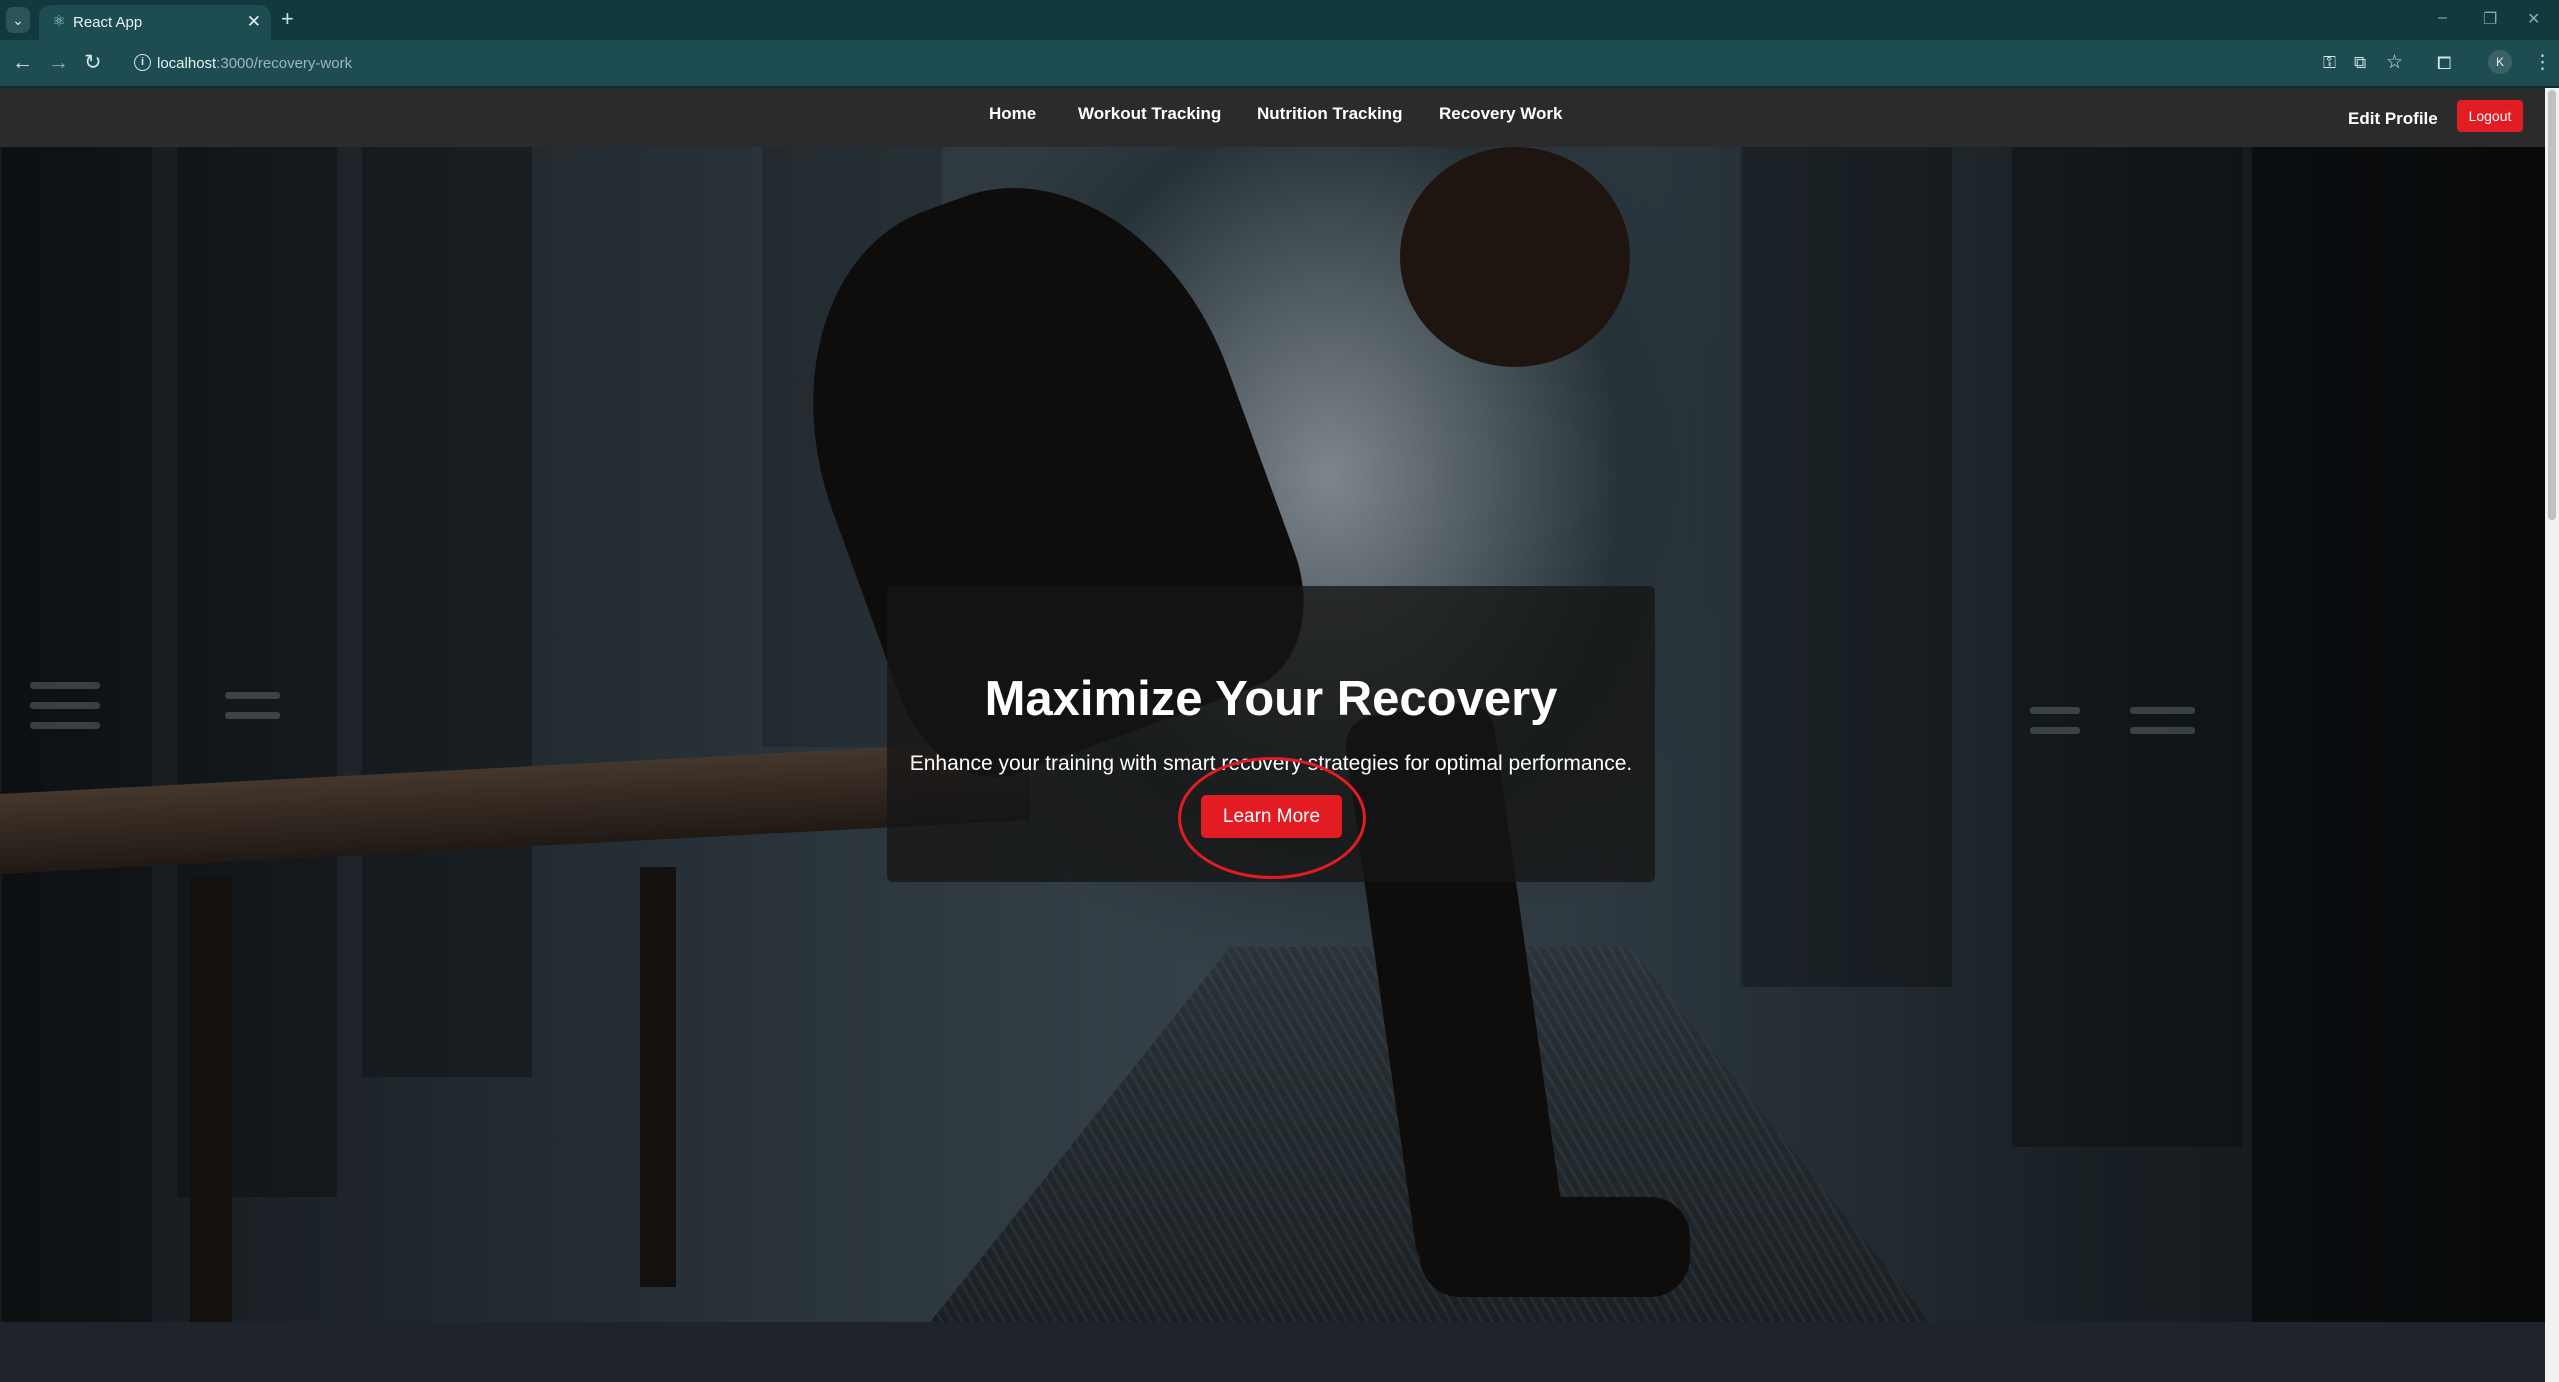 The image size is (2559, 1382). What do you see at coordinates (2533, 19) in the screenshot?
I see `close-window-button: ✕` at bounding box center [2533, 19].